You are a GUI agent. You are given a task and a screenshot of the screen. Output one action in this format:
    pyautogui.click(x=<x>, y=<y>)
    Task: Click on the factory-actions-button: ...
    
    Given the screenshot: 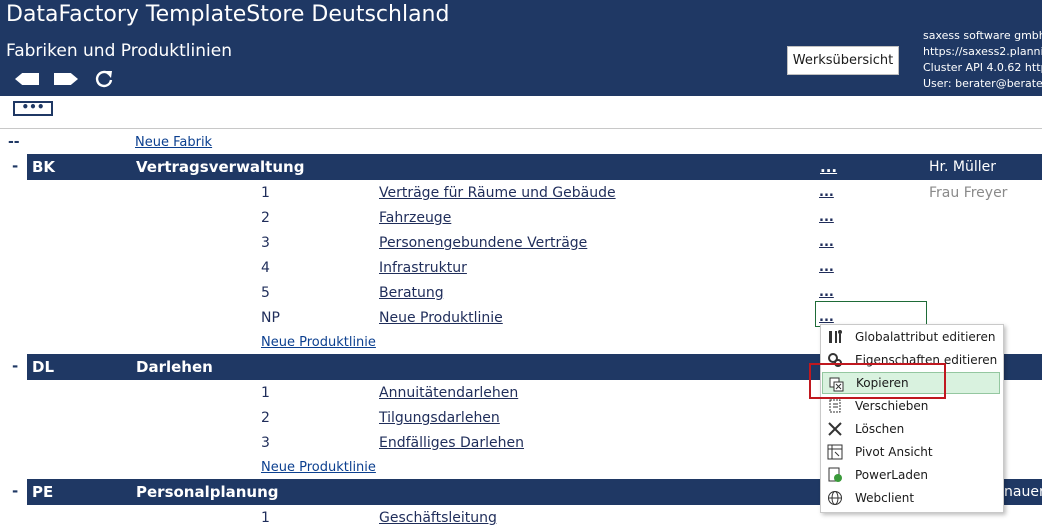 What is the action you would take?
    pyautogui.click(x=828, y=167)
    